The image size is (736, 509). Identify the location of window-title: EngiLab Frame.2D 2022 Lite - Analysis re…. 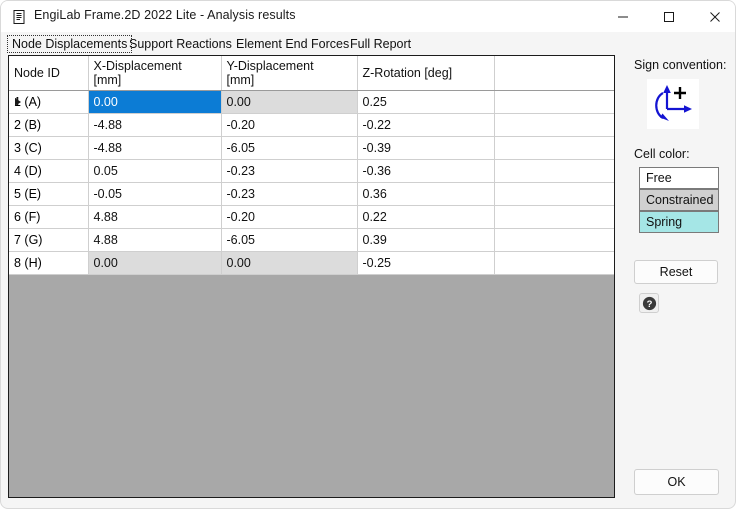
(165, 15).